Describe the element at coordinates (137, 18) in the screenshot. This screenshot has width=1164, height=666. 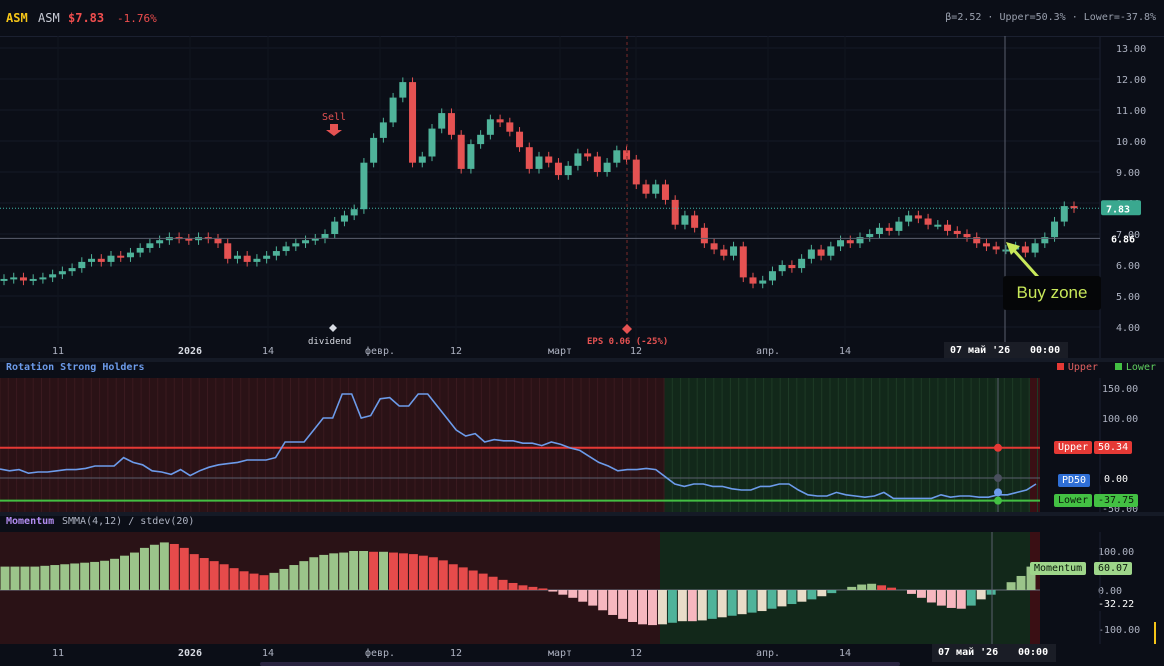
I see `change-label: -1.76%` at that location.